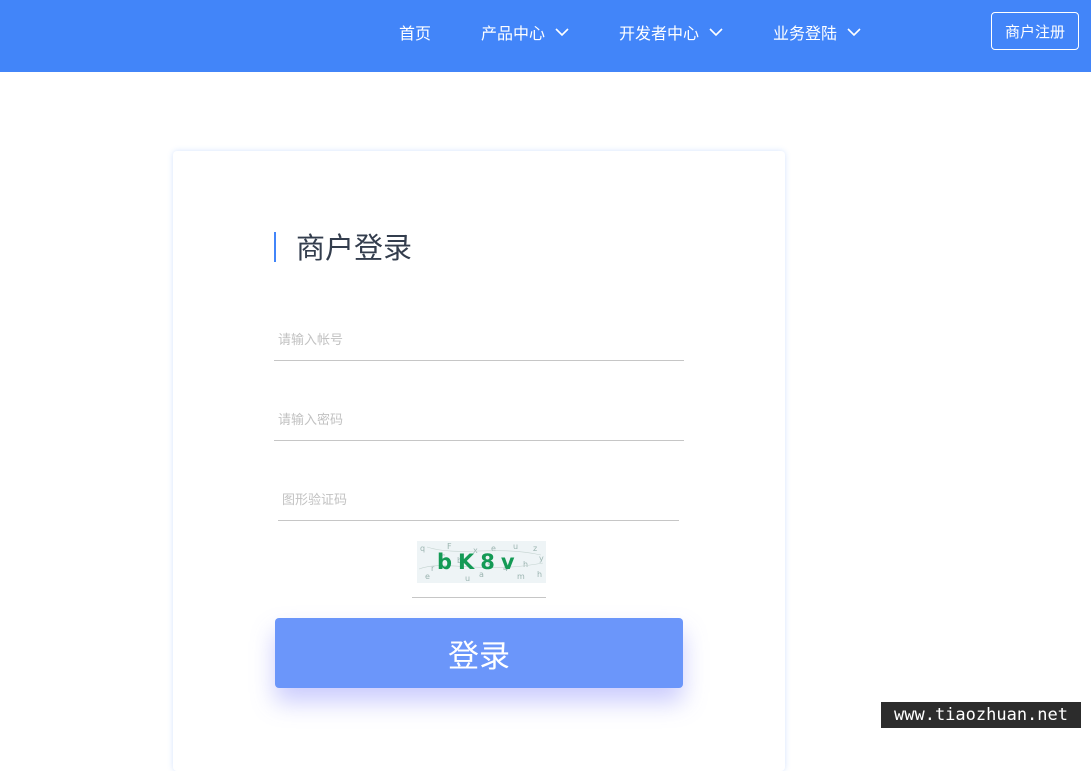 The height and width of the screenshot is (771, 1091). What do you see at coordinates (479, 562) in the screenshot?
I see `captcha-text: bK8v` at bounding box center [479, 562].